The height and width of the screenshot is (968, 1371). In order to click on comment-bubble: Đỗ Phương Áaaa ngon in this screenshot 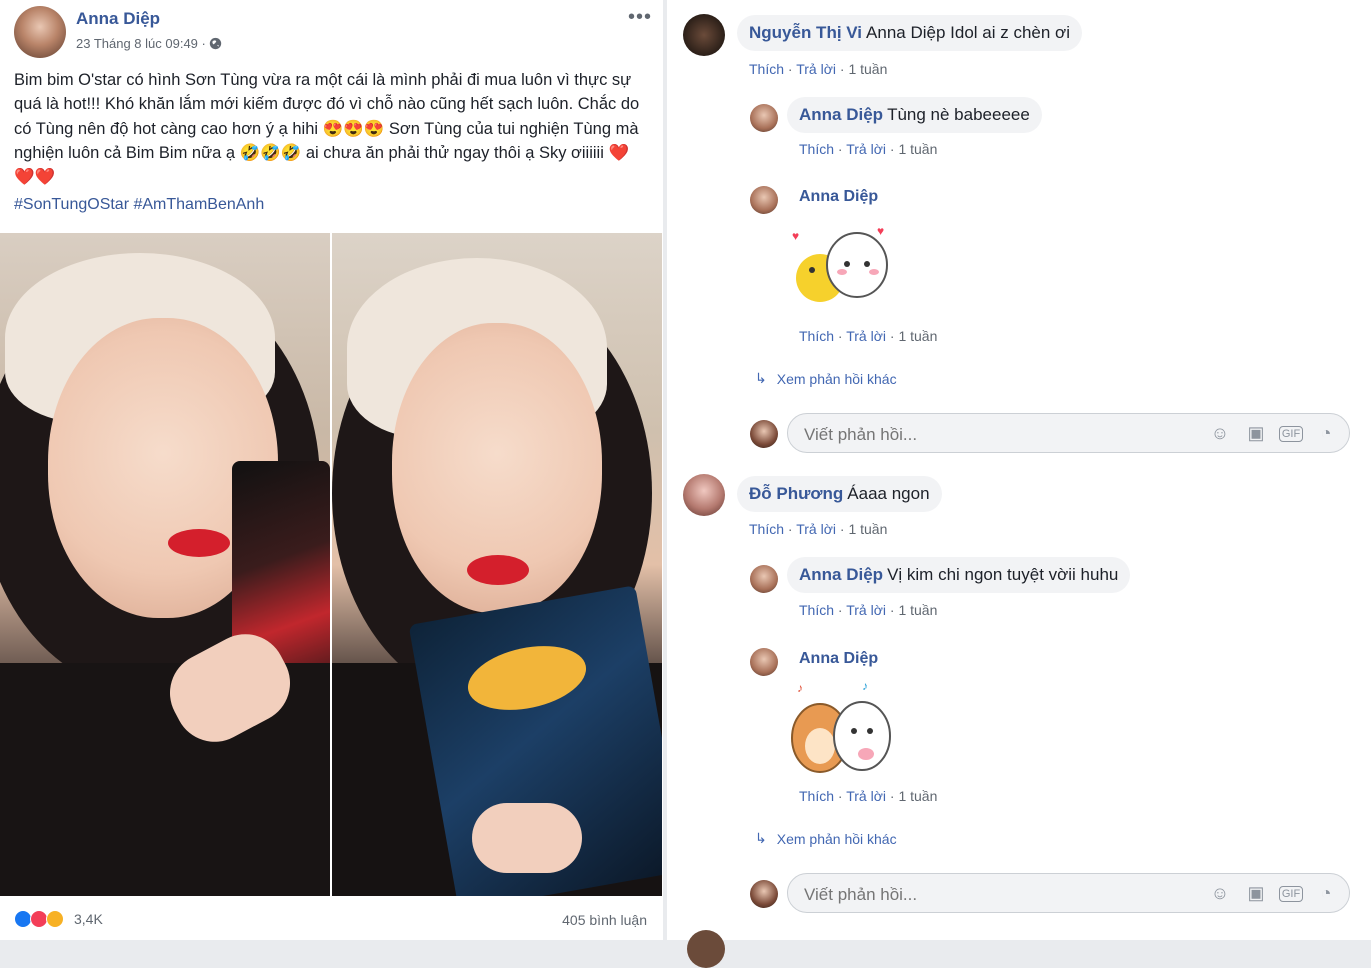, I will do `click(839, 494)`.